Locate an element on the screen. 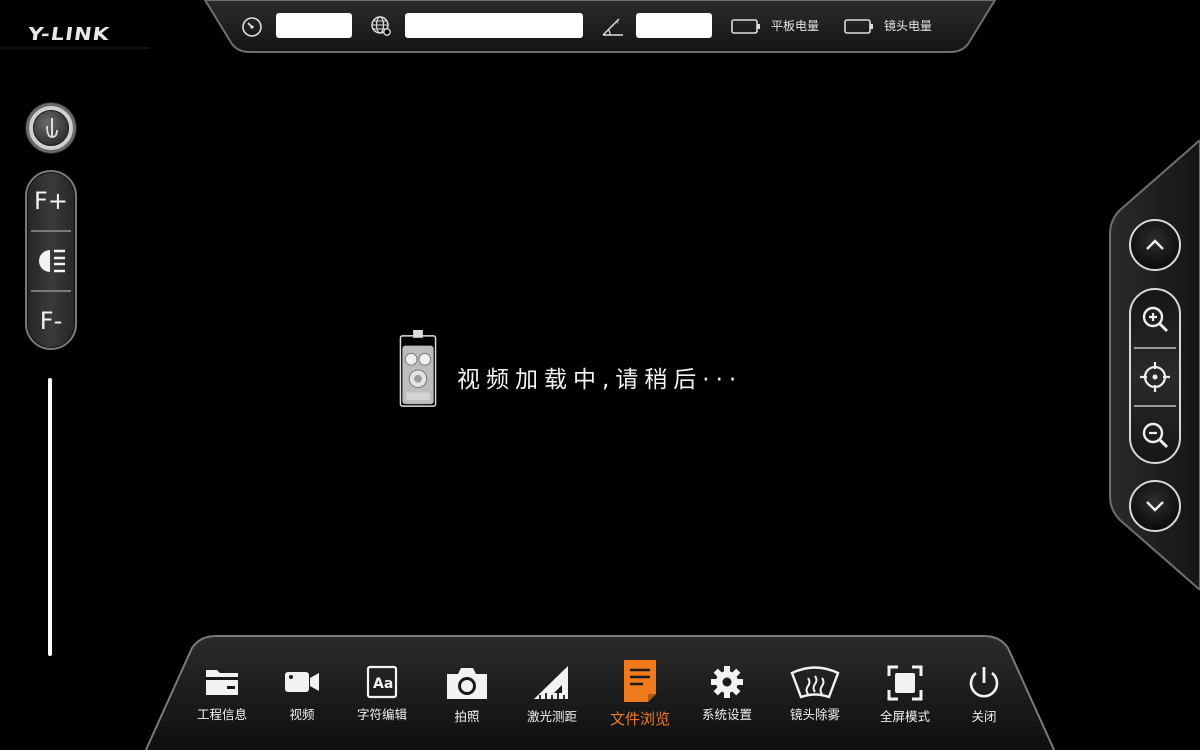 Image resolution: width=1200 pixels, height=750 pixels. vertical-slider is located at coordinates (50, 517).